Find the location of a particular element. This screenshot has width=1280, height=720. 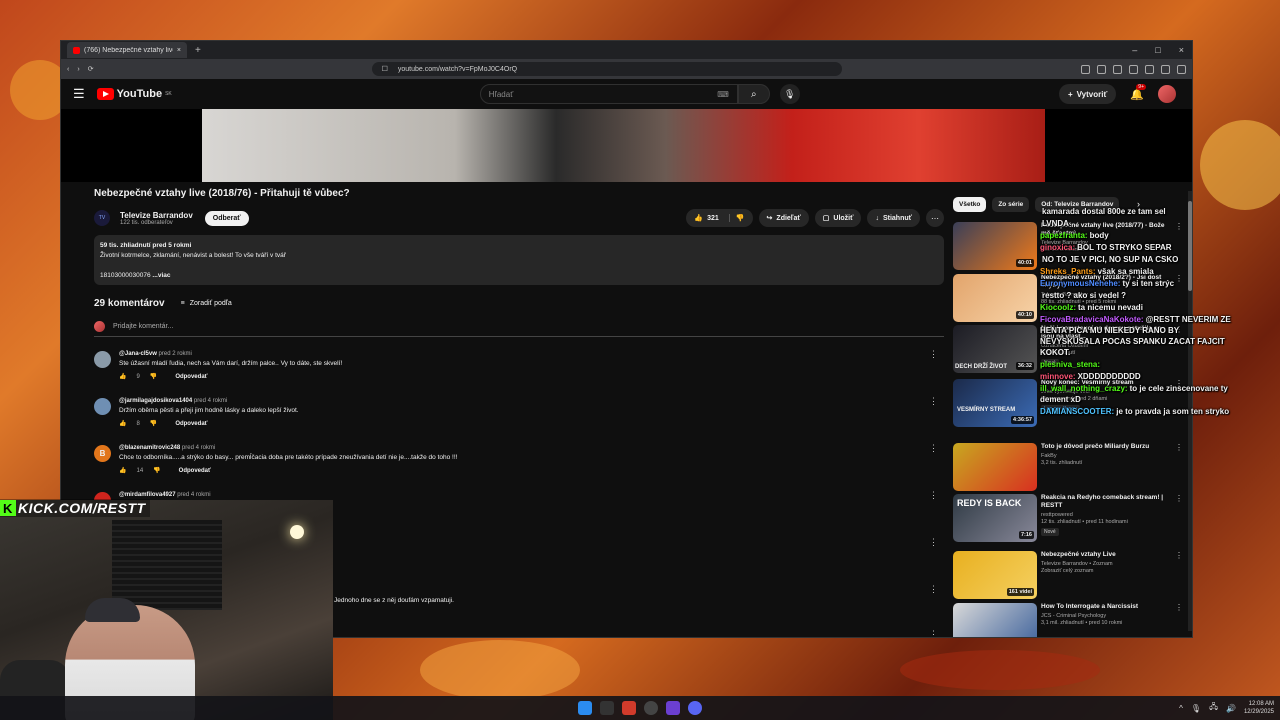

thumbs-down-icon: 👎 is located at coordinates (736, 218).